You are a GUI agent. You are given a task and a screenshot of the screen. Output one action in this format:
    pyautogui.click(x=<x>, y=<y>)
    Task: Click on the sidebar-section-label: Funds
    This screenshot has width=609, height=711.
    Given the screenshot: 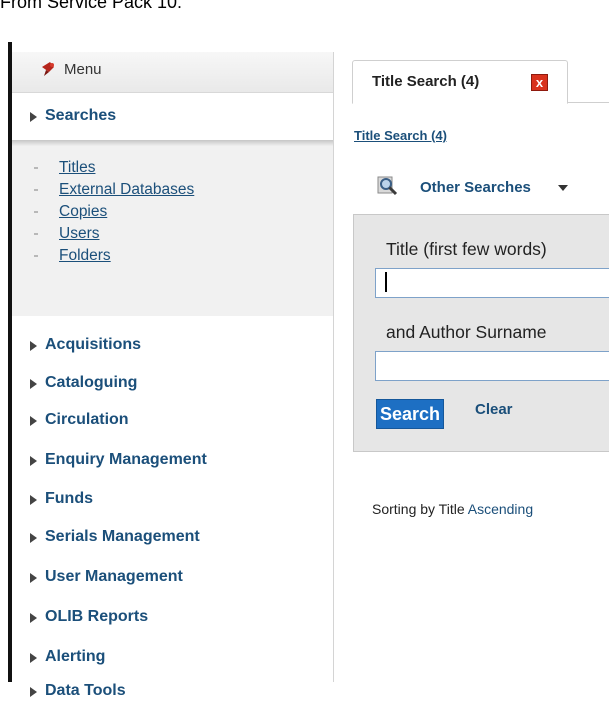 What is the action you would take?
    pyautogui.click(x=69, y=498)
    